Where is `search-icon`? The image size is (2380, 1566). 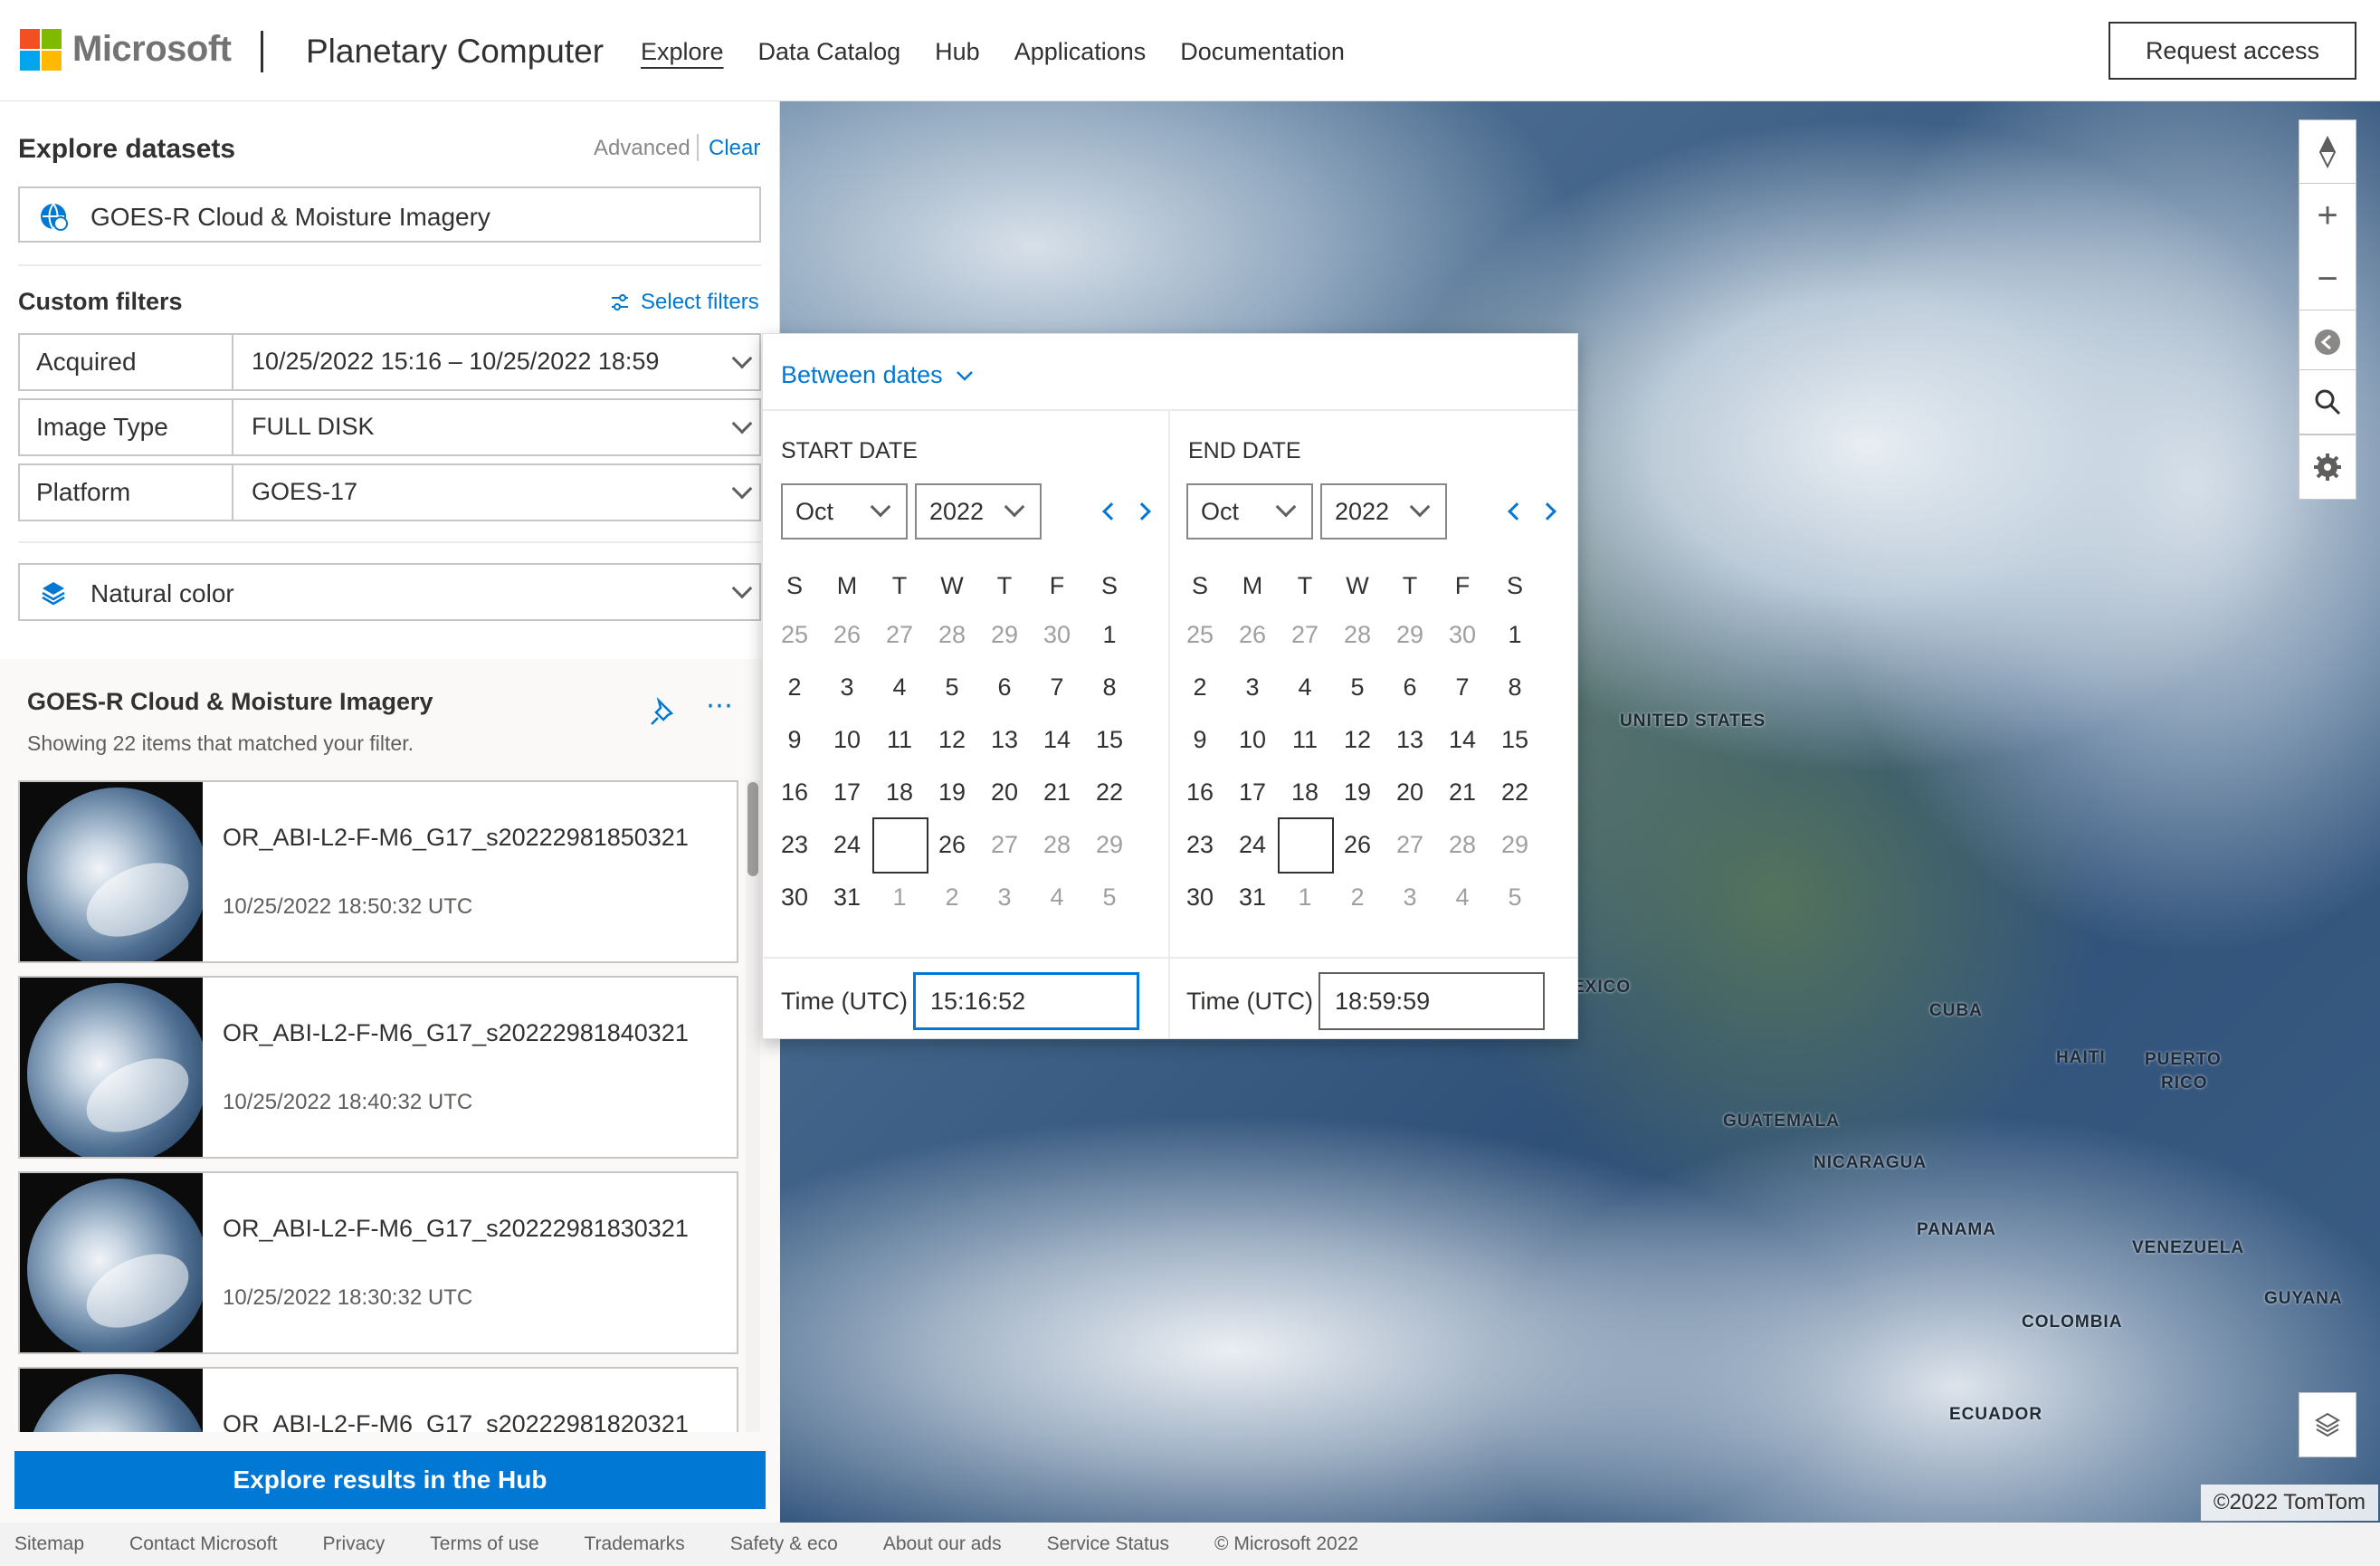 search-icon is located at coordinates (2327, 402).